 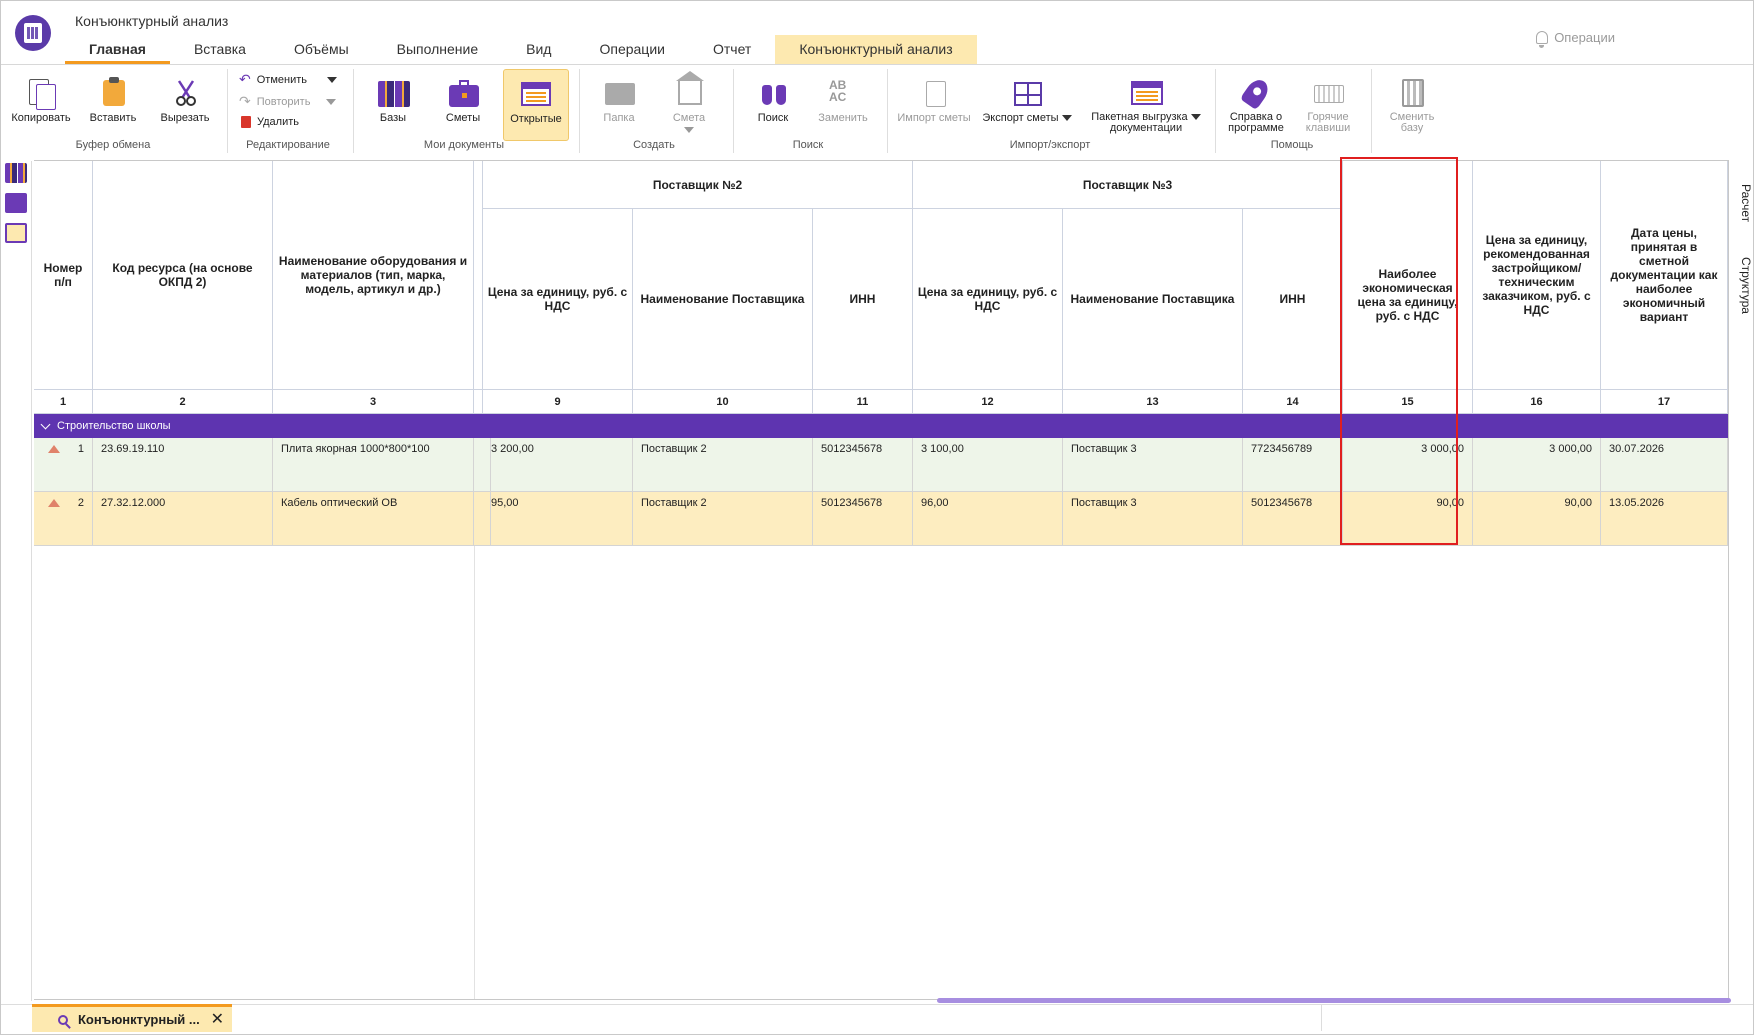 What do you see at coordinates (558, 519) in the screenshot?
I see `cell-price2: 95,00` at bounding box center [558, 519].